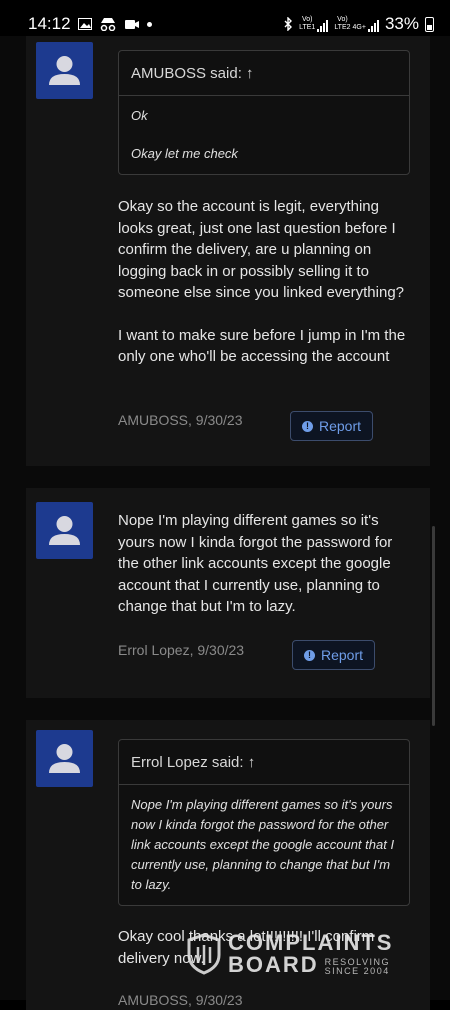 Image resolution: width=450 pixels, height=1010 pixels. What do you see at coordinates (357, 971) in the screenshot?
I see `watermark-tag2: SINCE 2004` at bounding box center [357, 971].